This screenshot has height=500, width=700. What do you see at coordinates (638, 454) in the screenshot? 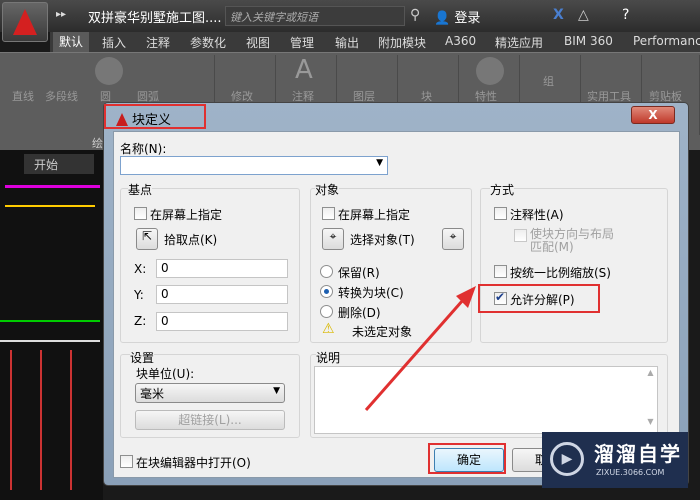
I see `watermark-name: 溜溜自学` at bounding box center [638, 454].